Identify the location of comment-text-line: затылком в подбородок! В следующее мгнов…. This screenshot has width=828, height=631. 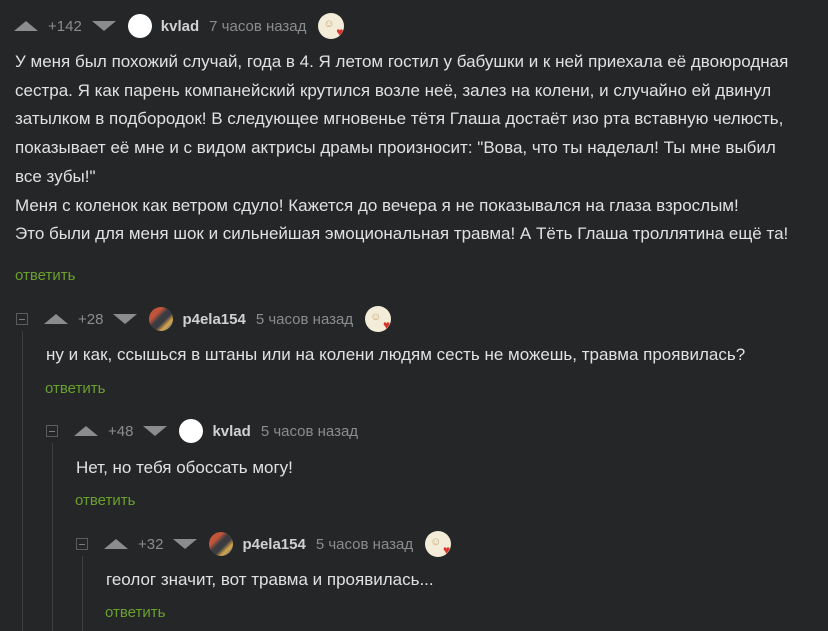
(399, 119).